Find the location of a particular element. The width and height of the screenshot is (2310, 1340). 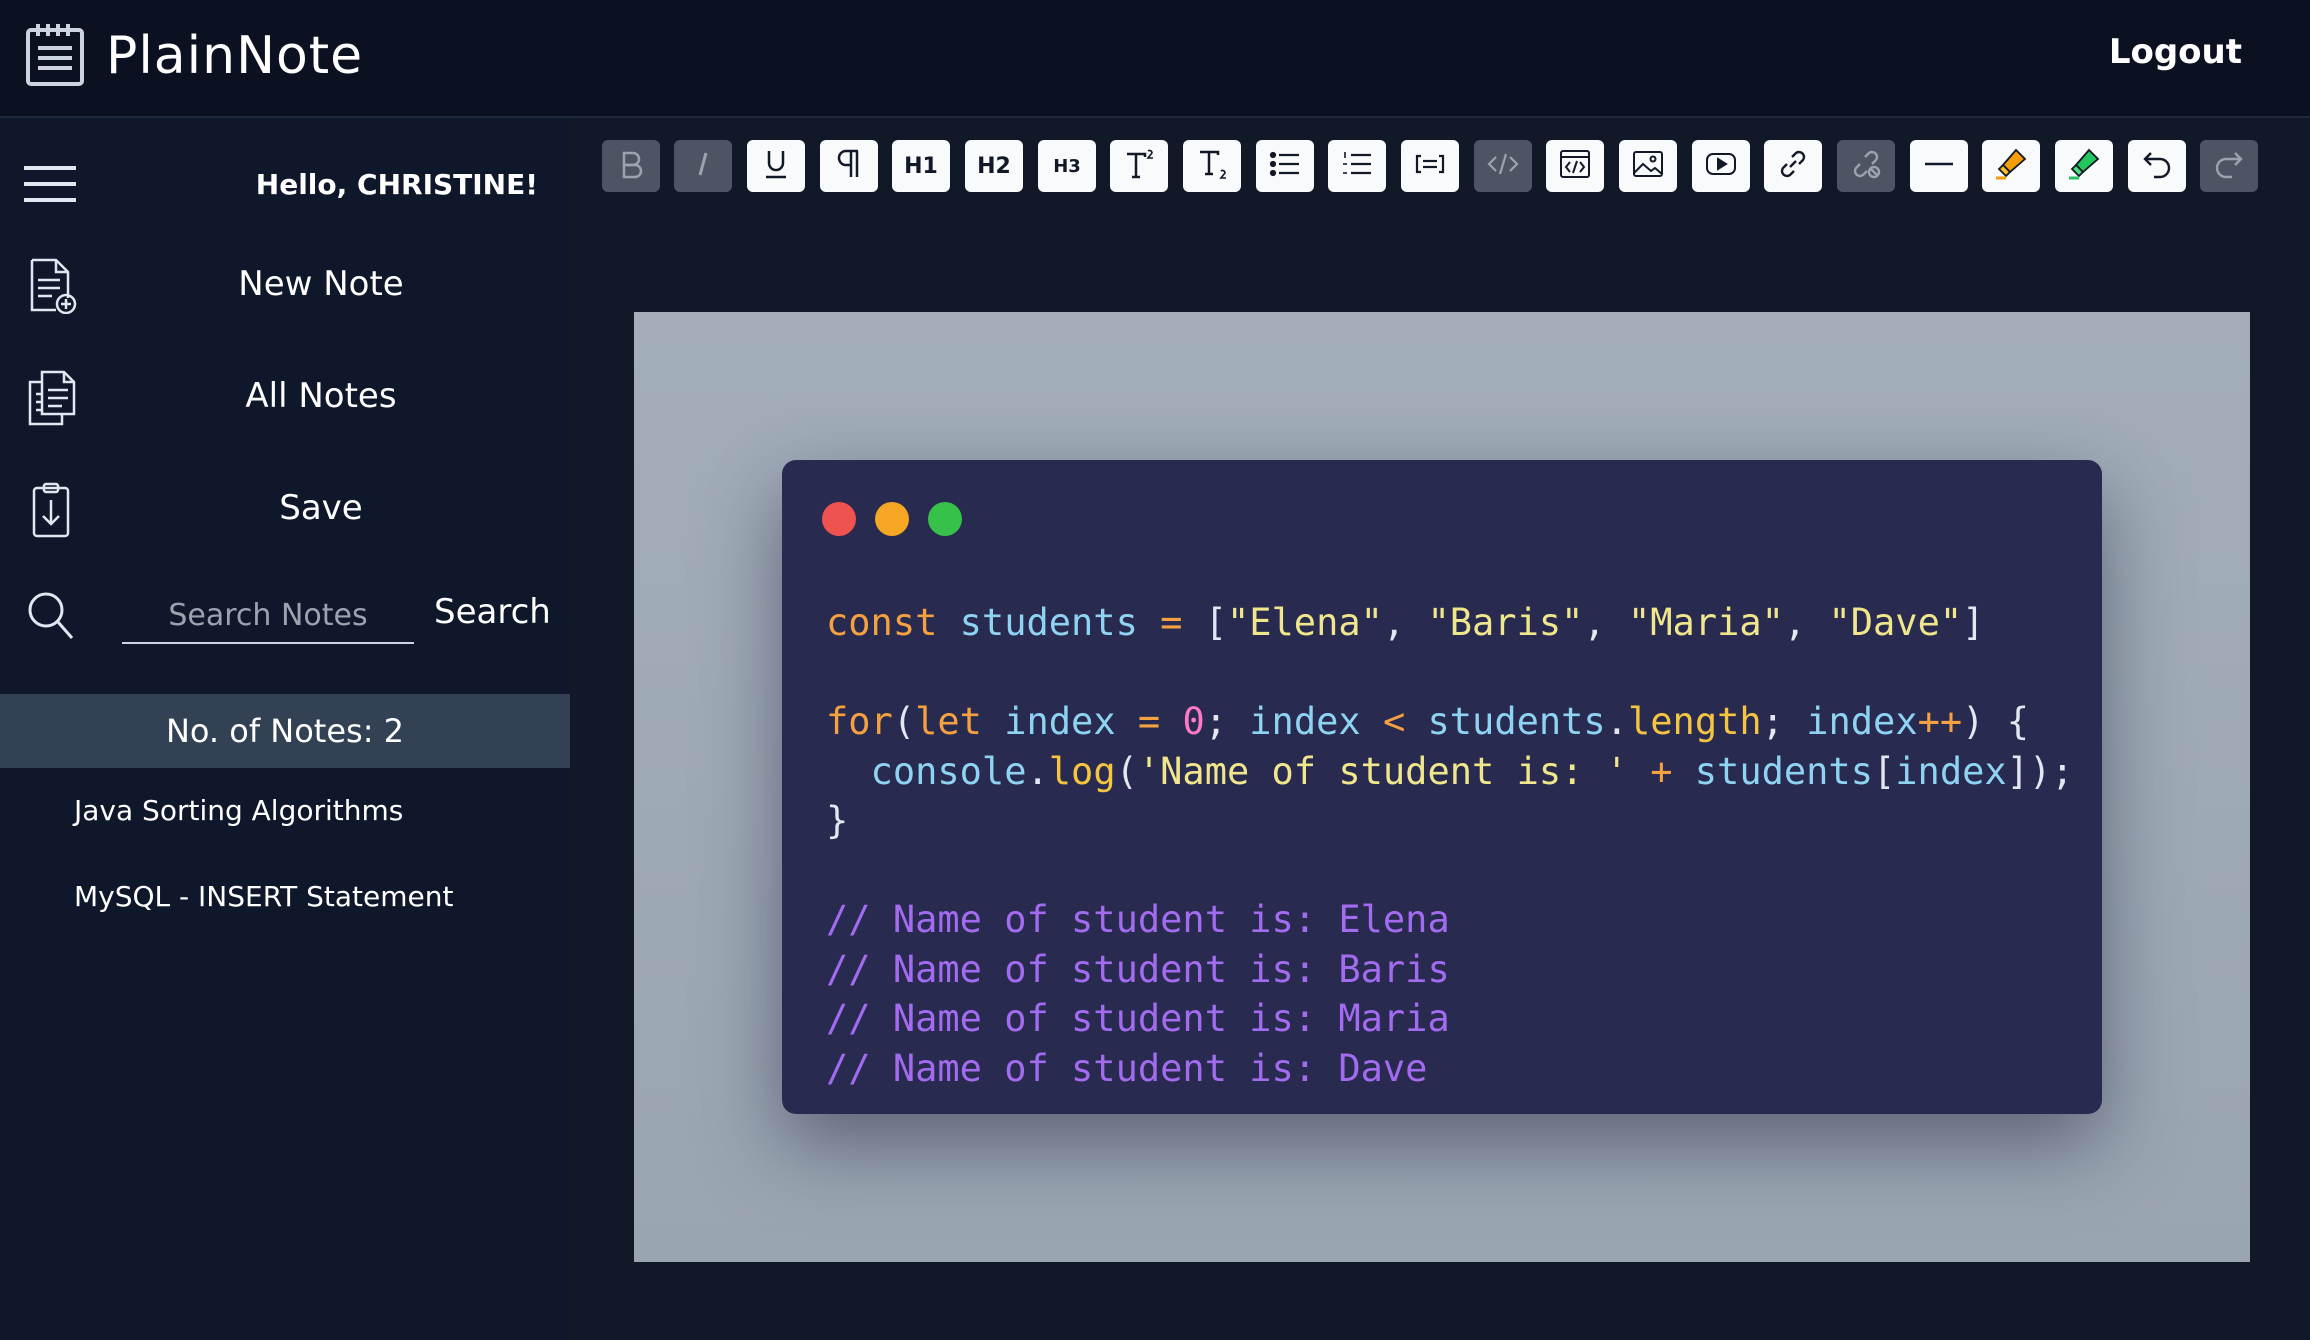

note-list-item: MySQL - INSERT Statement is located at coordinates (263, 896).